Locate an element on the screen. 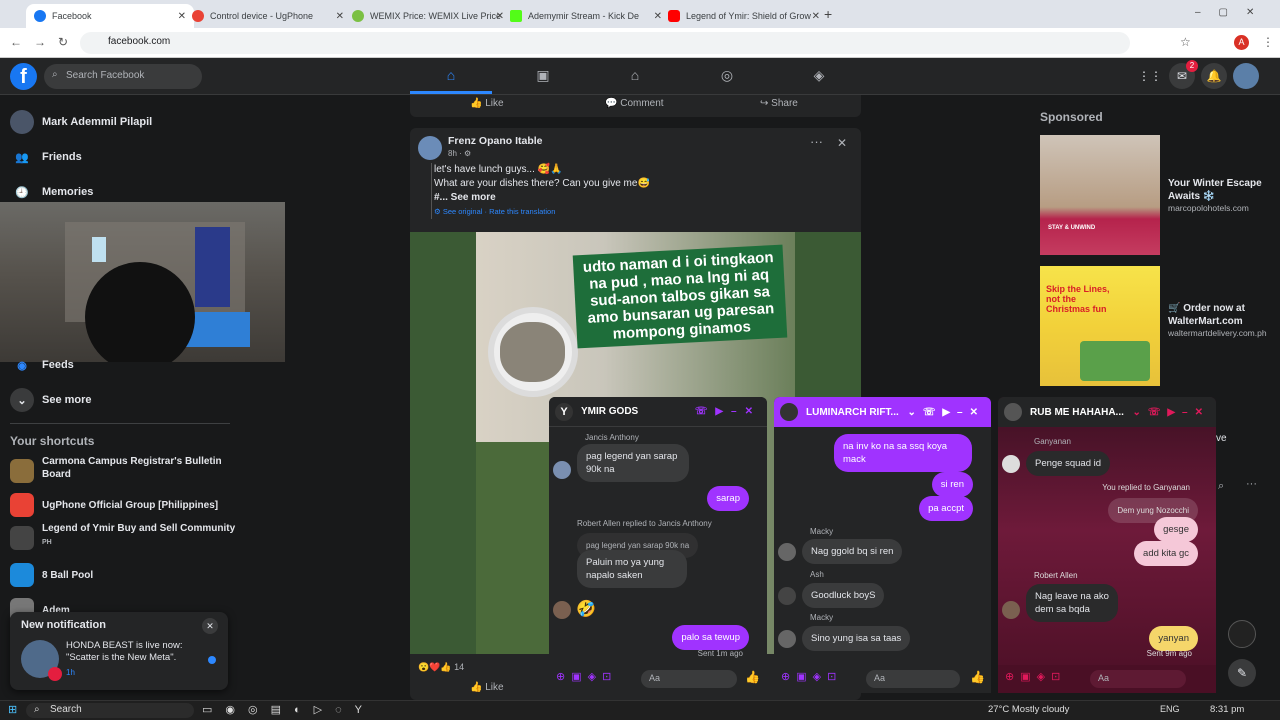 This screenshot has height=720, width=1280. tab-facebook: Facebook ✕ is located at coordinates (110, 16).